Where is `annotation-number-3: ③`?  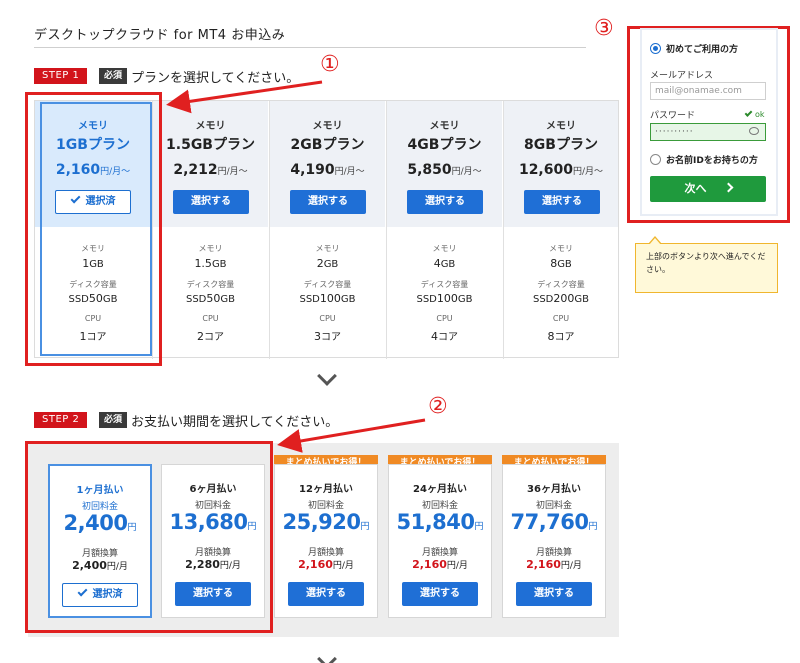 annotation-number-3: ③ is located at coordinates (604, 28).